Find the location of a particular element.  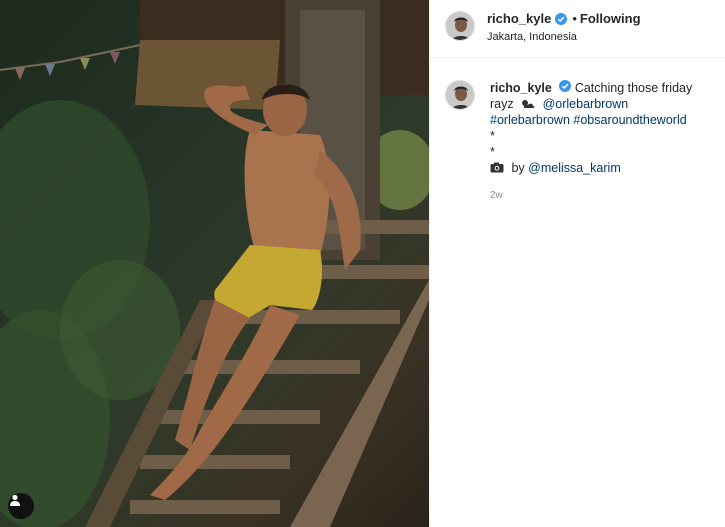

post-location: Jakarta, Indonesia is located at coordinates (532, 37).